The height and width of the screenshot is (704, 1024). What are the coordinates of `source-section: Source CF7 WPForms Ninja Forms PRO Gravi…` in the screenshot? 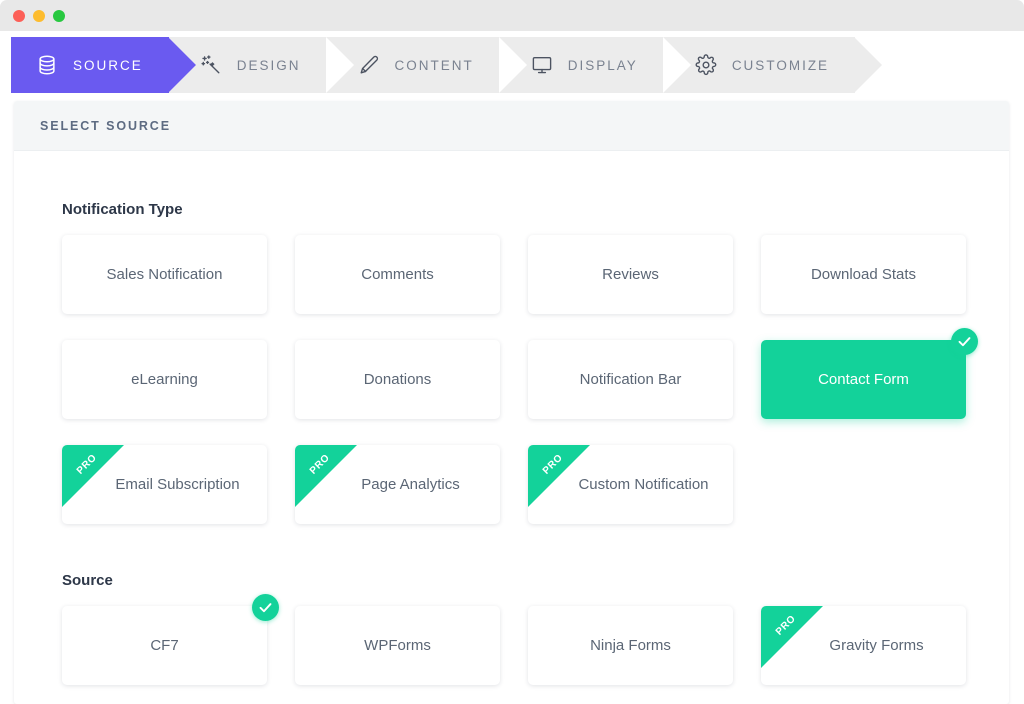 It's located at (514, 628).